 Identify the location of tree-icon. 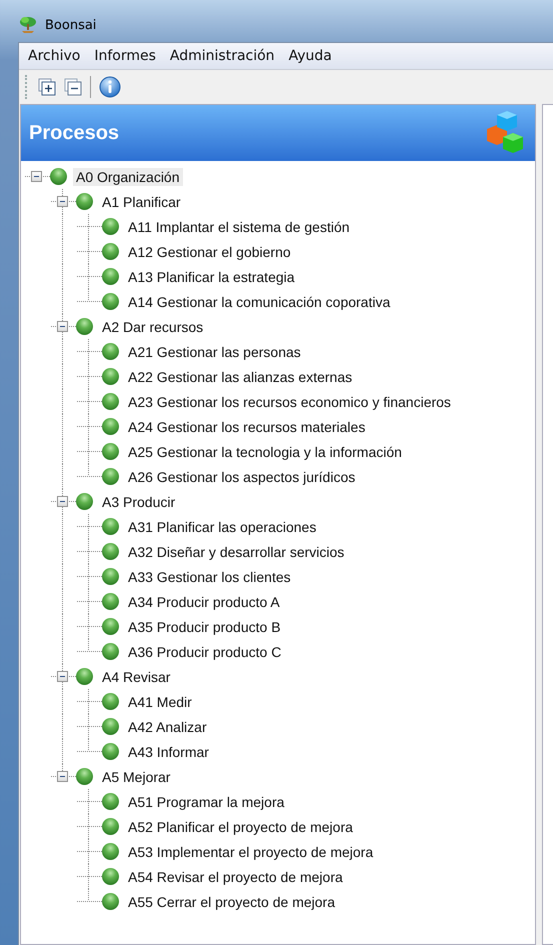
(28, 25).